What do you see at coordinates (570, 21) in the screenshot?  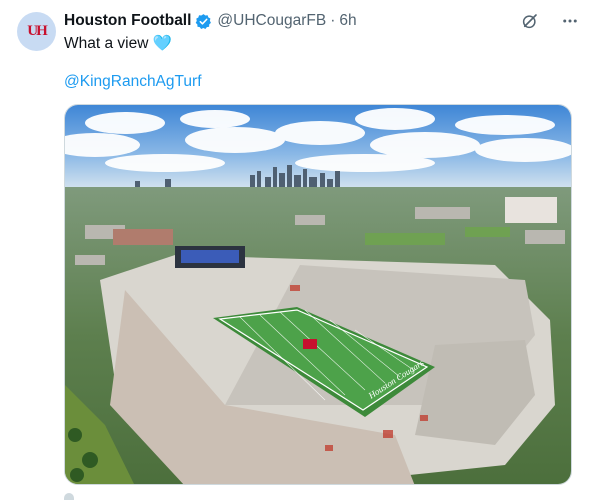 I see `more-options-icon` at bounding box center [570, 21].